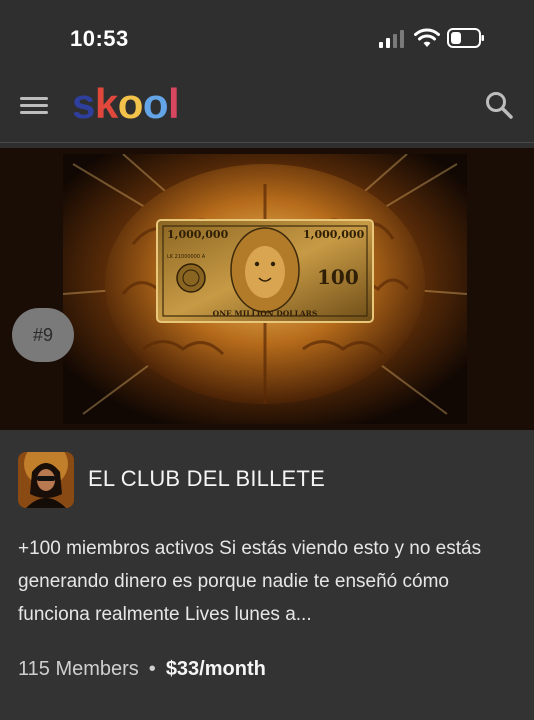 The width and height of the screenshot is (534, 720). Describe the element at coordinates (99, 38) in the screenshot. I see `status-time: 10:53` at that location.